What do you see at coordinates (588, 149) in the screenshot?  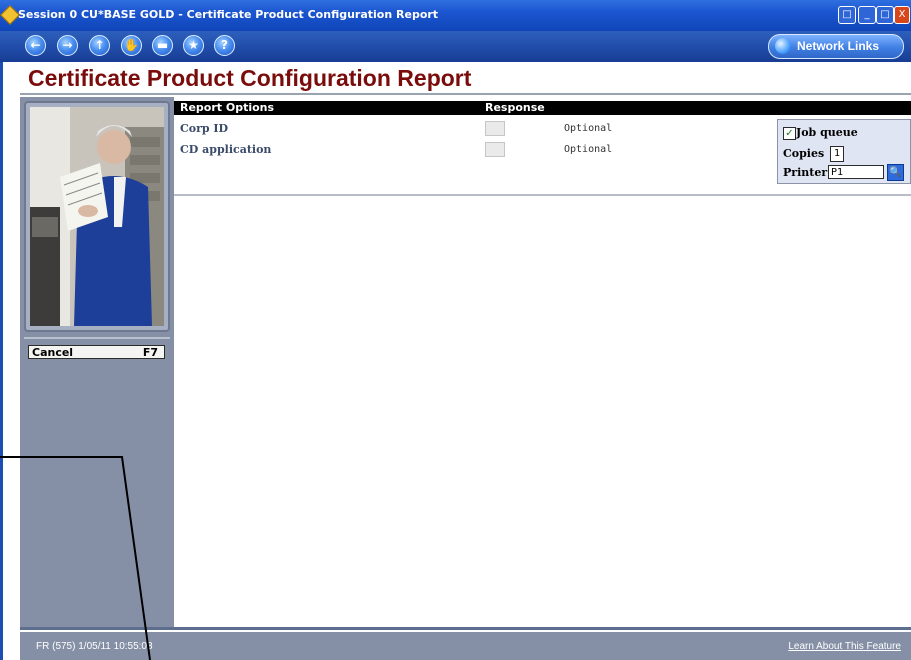 I see `cd-application-optional: Optional` at bounding box center [588, 149].